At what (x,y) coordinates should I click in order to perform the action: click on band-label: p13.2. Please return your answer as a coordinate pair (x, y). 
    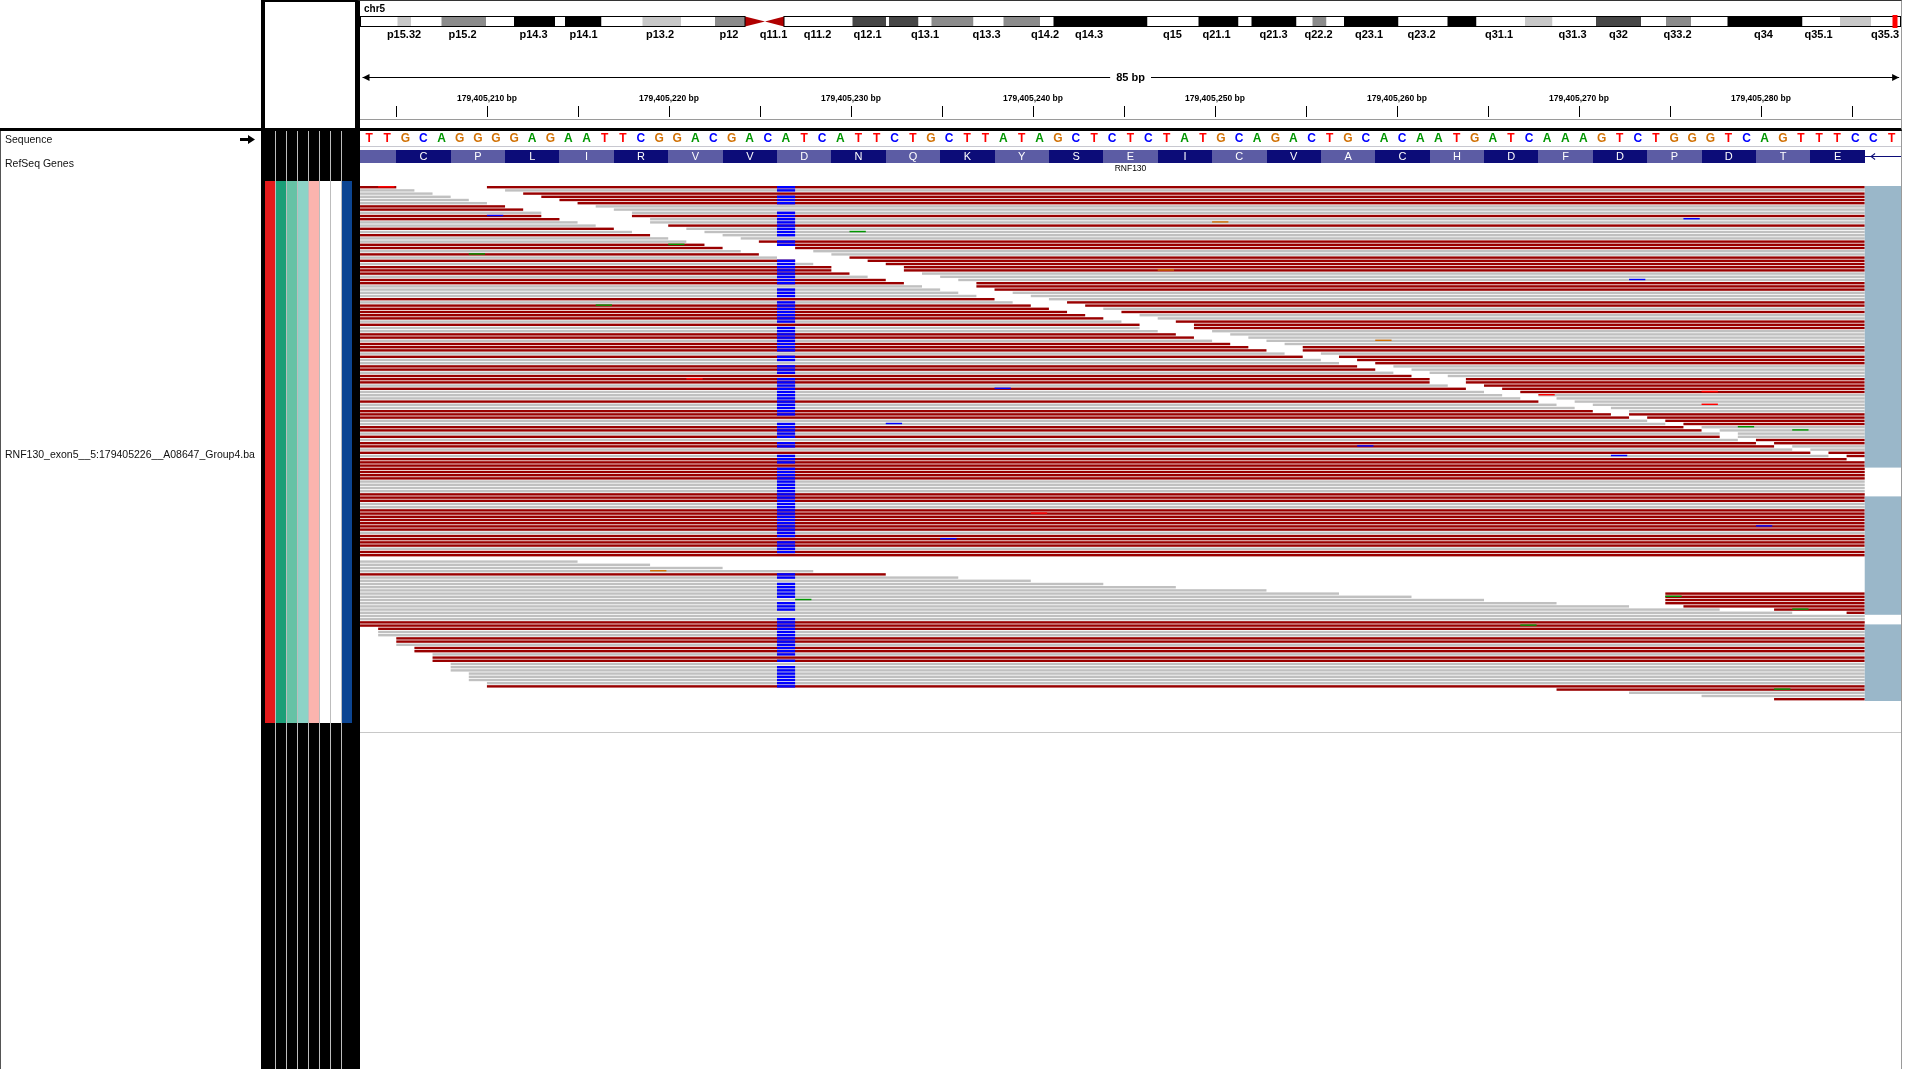
    Looking at the image, I should click on (660, 34).